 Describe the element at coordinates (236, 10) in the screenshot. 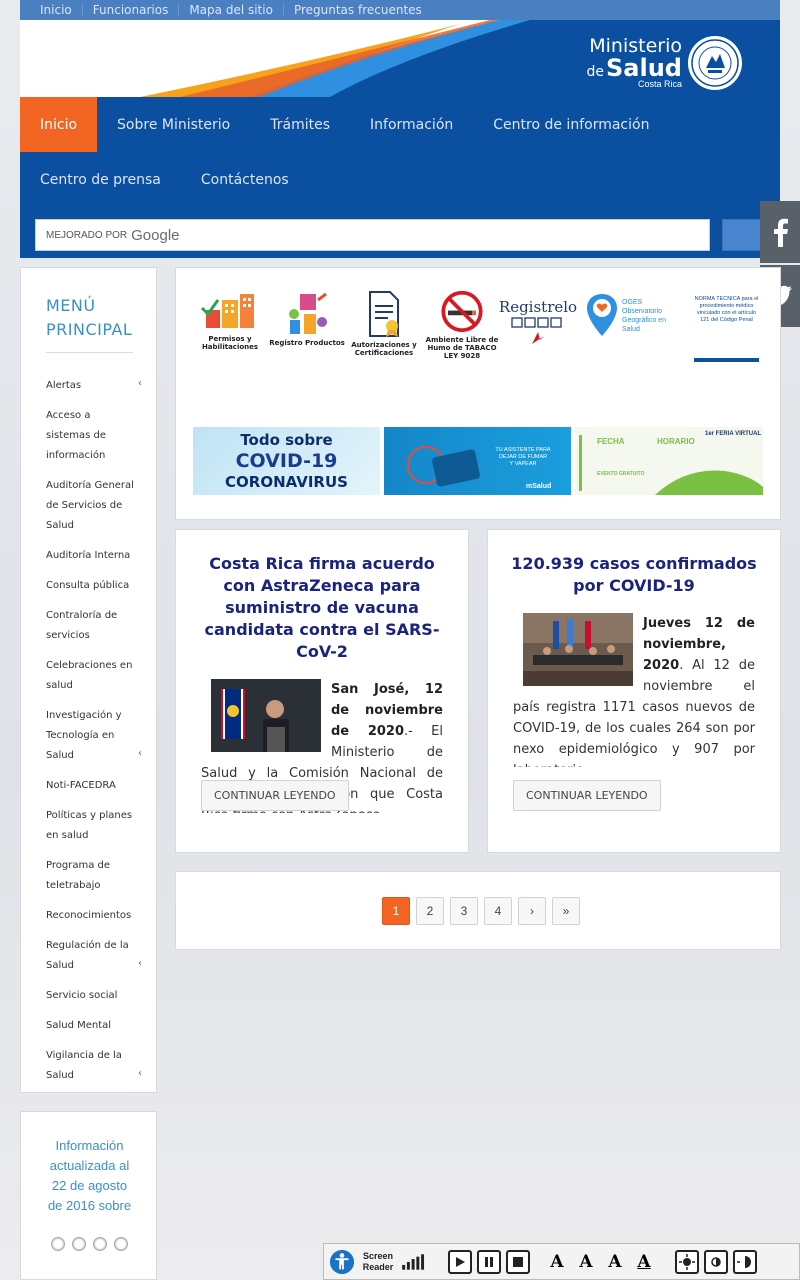

I see `topbar-link-mapa: Mapa del sitio` at that location.